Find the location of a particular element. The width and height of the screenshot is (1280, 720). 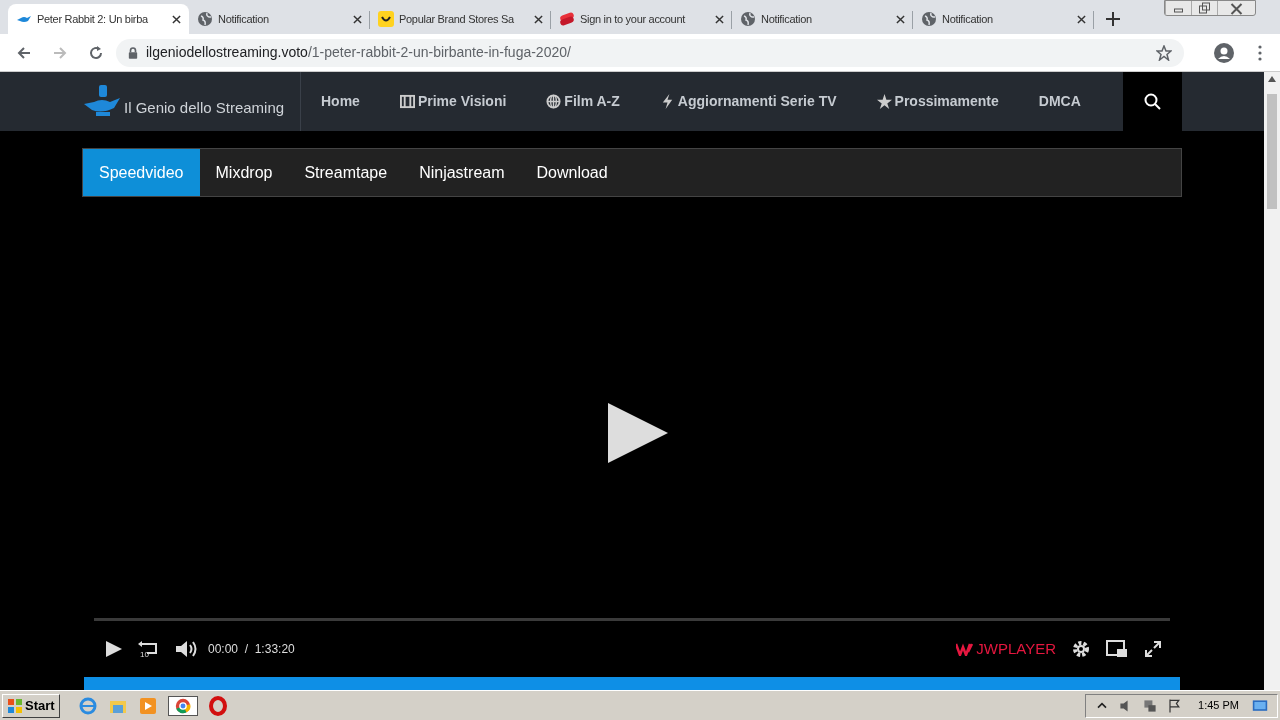

url-text: ilgeniodellostreaming.voto/1-peter-rabbit-2-un-birbante-in-fuga-2020/ is located at coordinates (358, 52).